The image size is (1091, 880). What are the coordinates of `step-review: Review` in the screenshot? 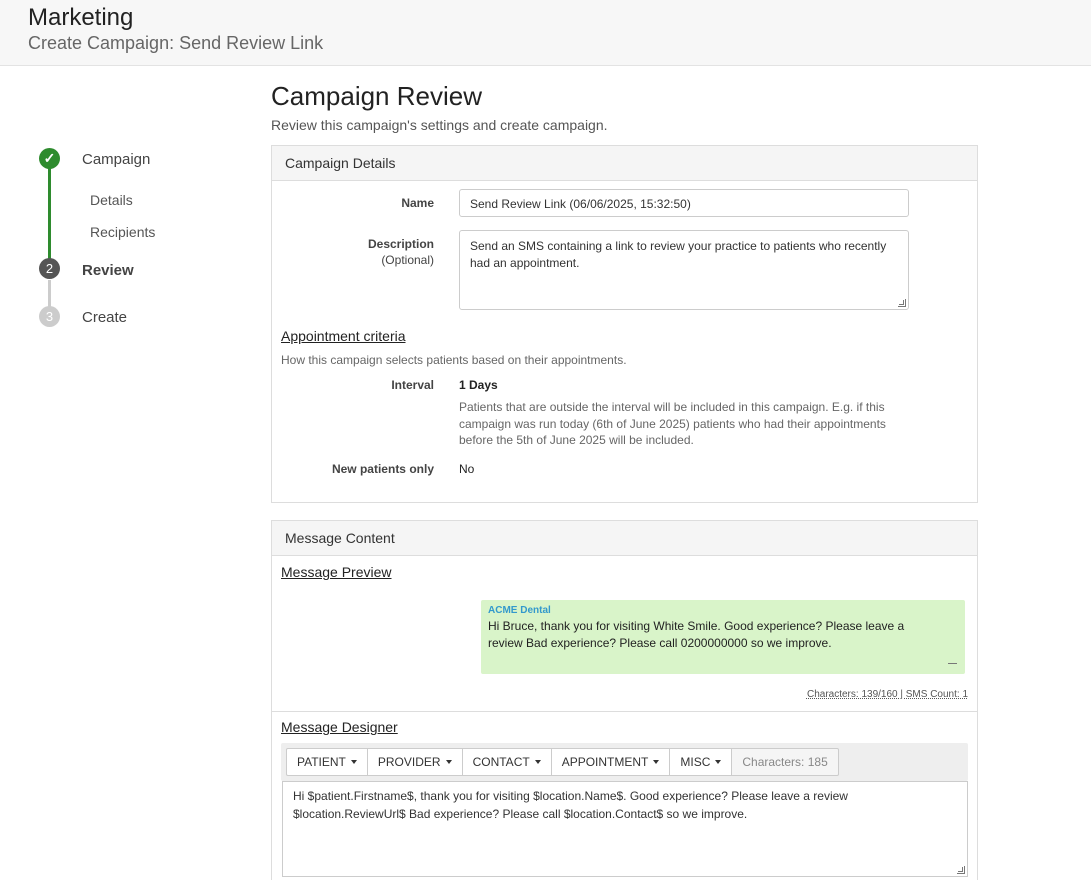 It's located at (108, 270).